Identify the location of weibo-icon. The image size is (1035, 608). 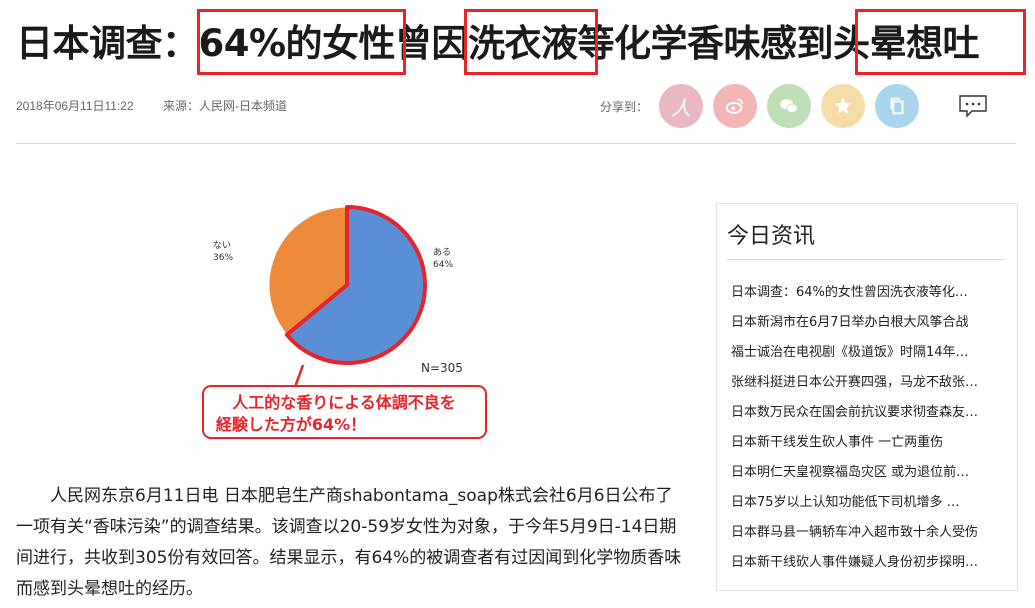
(734, 106).